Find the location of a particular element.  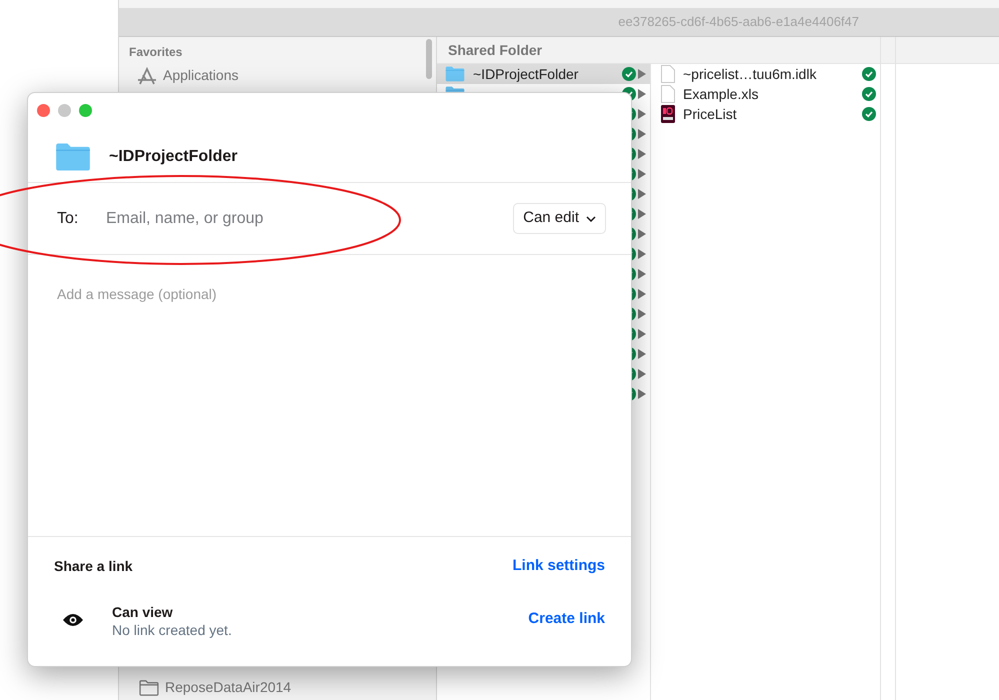

folder-name: ~IDProjectFolder is located at coordinates (526, 74).